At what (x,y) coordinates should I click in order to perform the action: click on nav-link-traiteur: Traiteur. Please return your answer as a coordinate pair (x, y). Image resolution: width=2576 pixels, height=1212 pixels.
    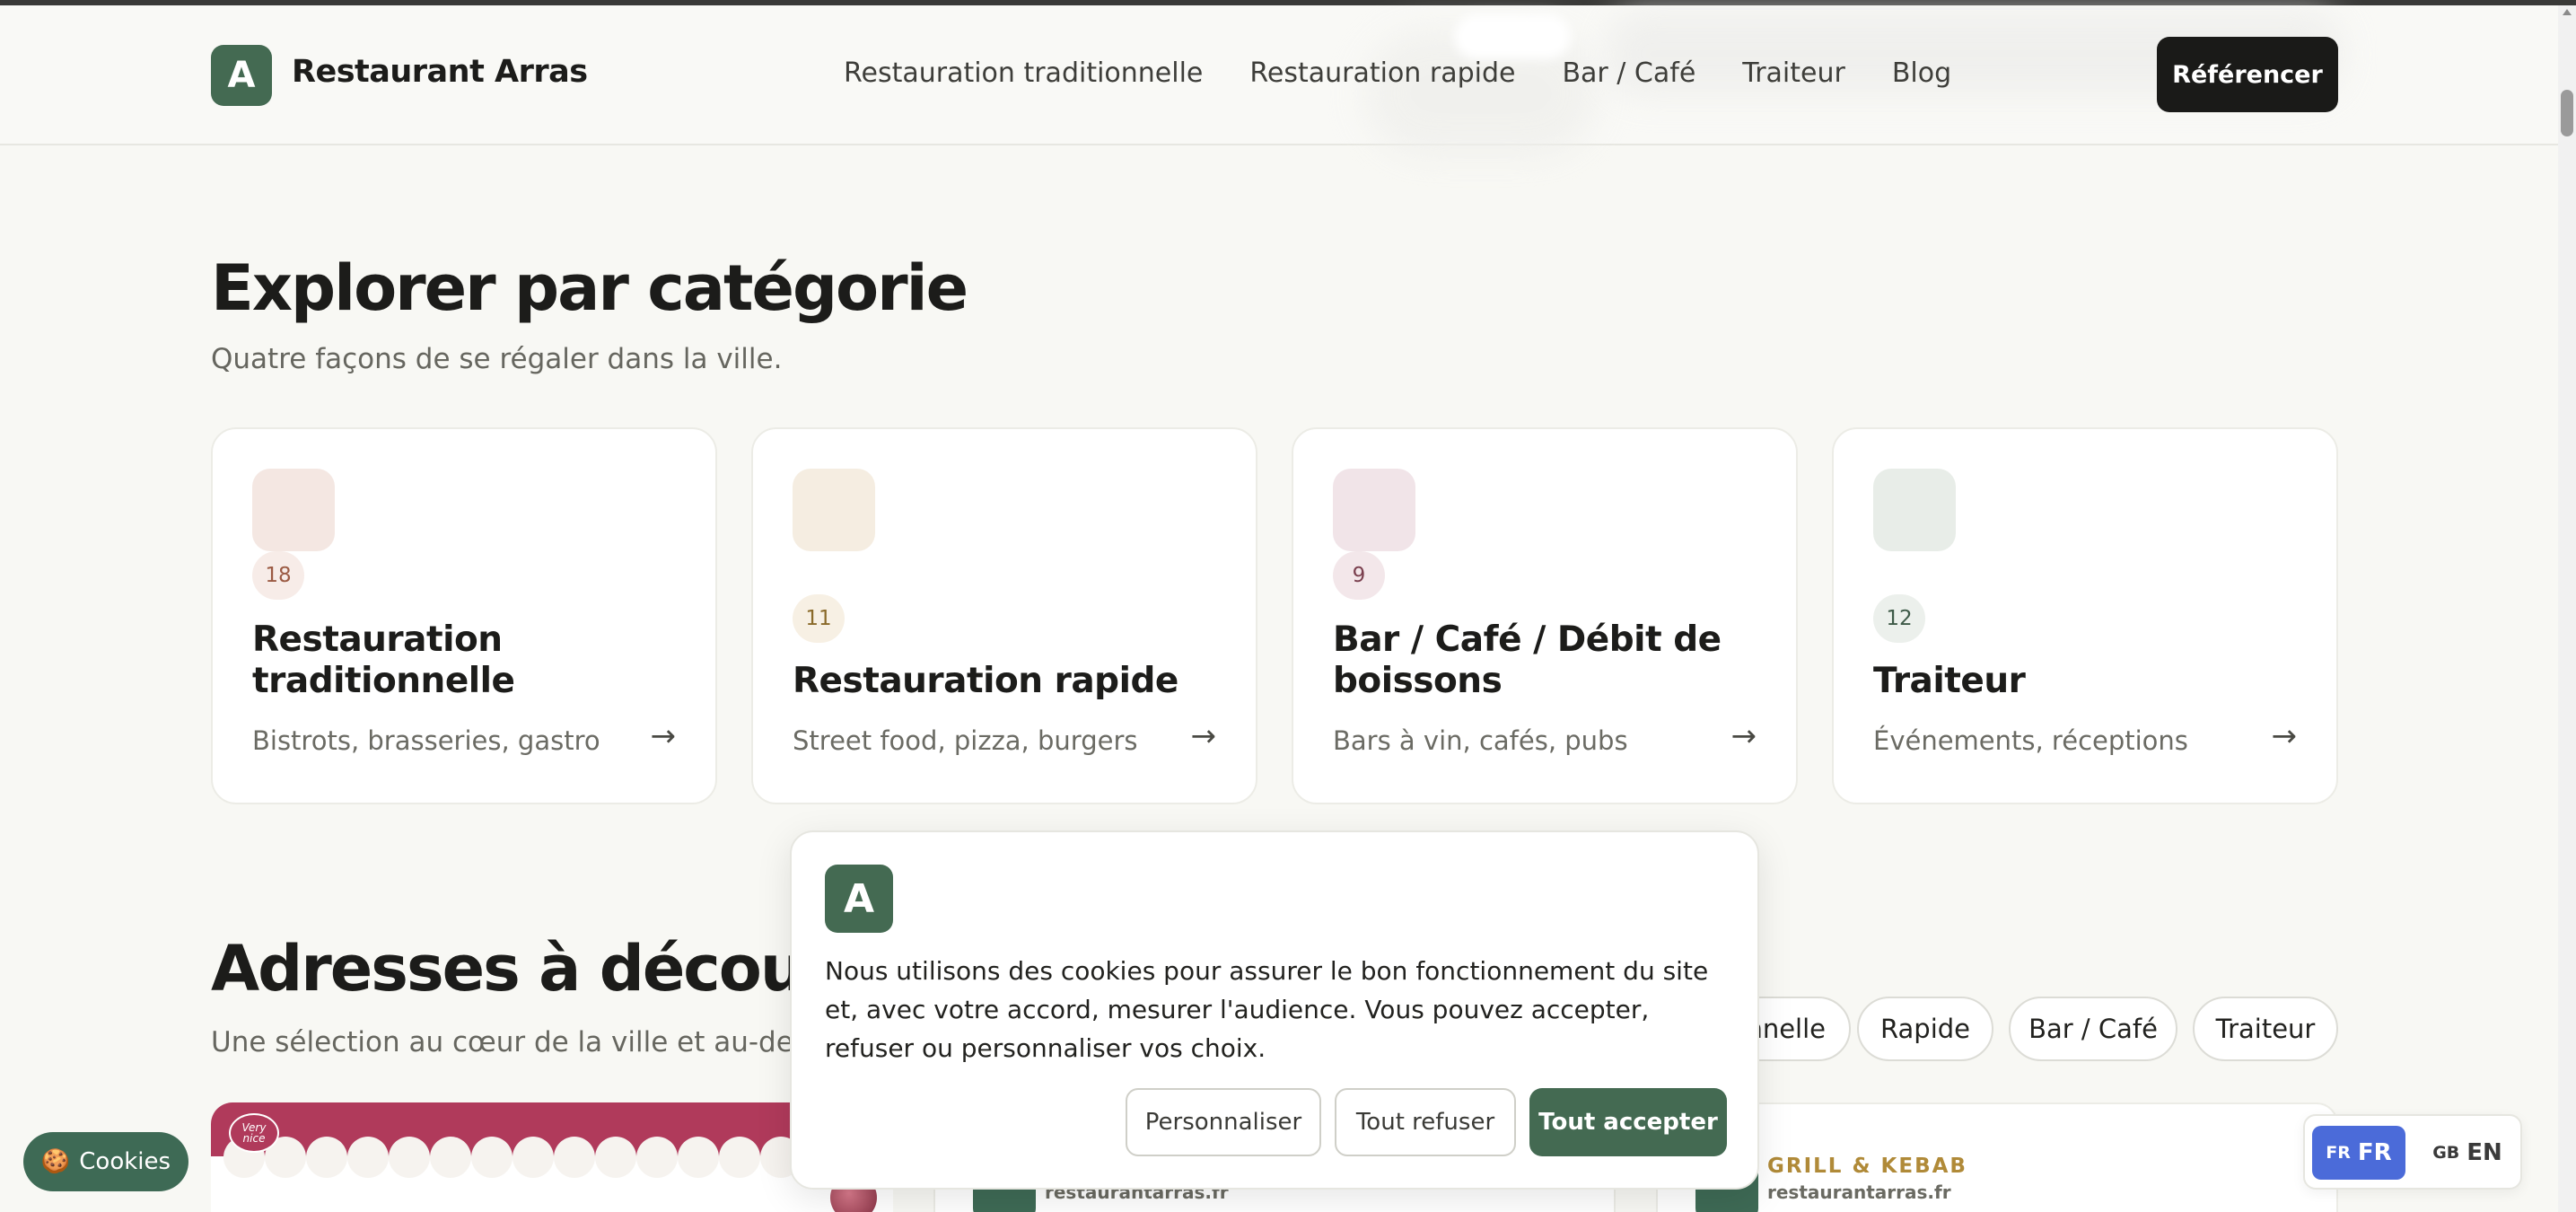
    Looking at the image, I should click on (1793, 73).